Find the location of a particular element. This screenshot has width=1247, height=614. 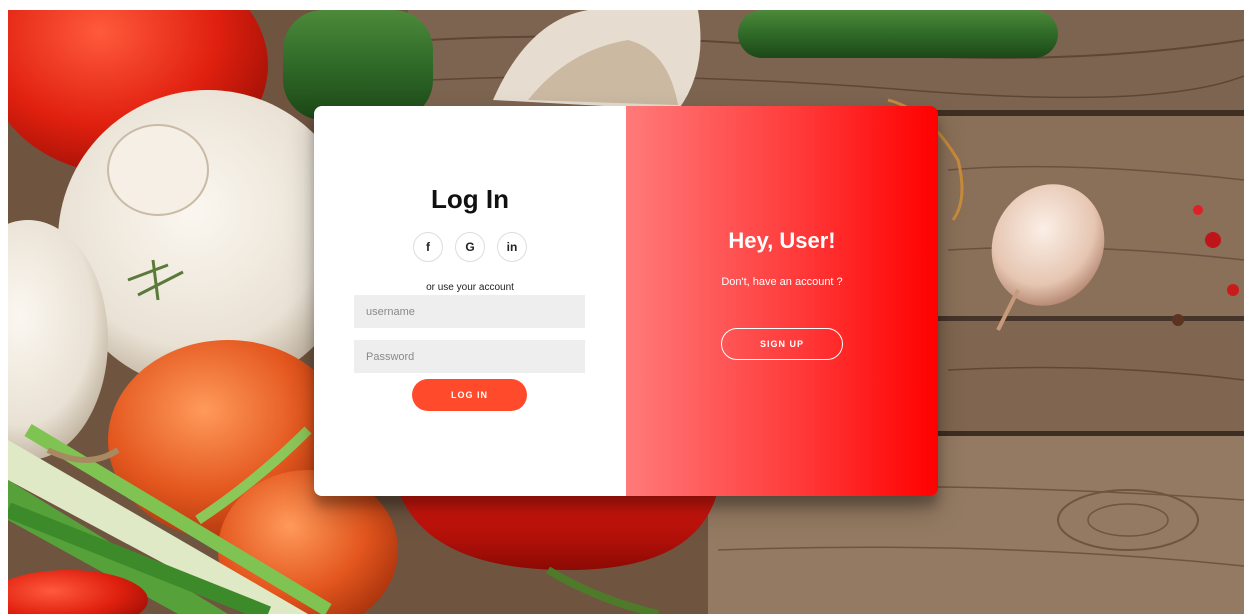

signup-button: SIGN UP is located at coordinates (782, 344).